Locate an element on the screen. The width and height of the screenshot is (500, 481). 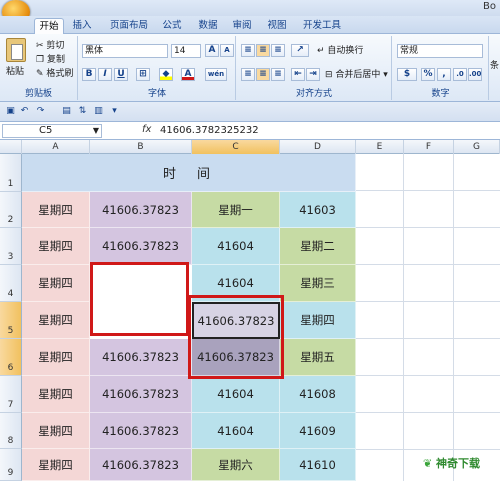
cell-a5: 星期四 is located at coordinates (56, 320).